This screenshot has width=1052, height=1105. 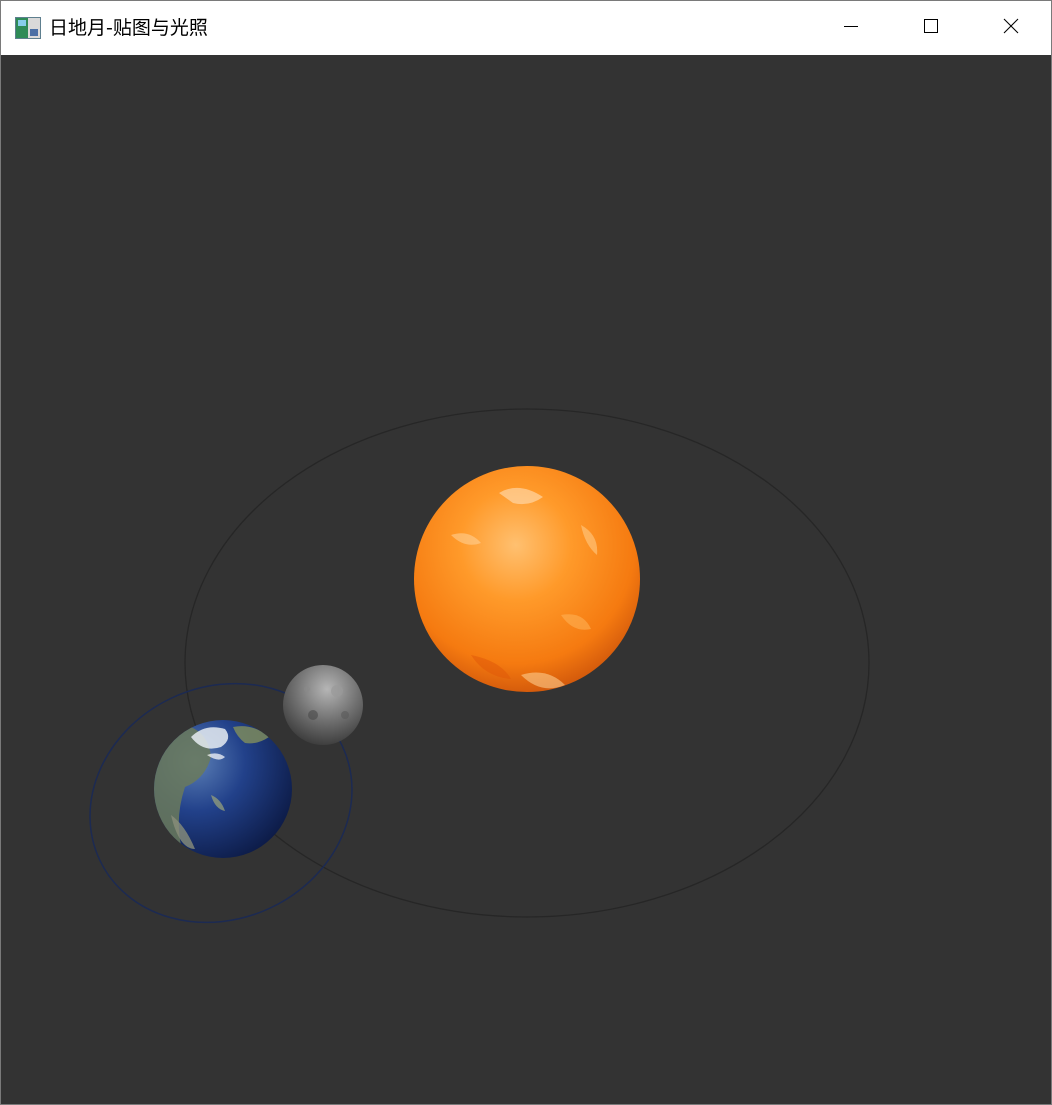 I want to click on minimize-button, so click(x=851, y=28).